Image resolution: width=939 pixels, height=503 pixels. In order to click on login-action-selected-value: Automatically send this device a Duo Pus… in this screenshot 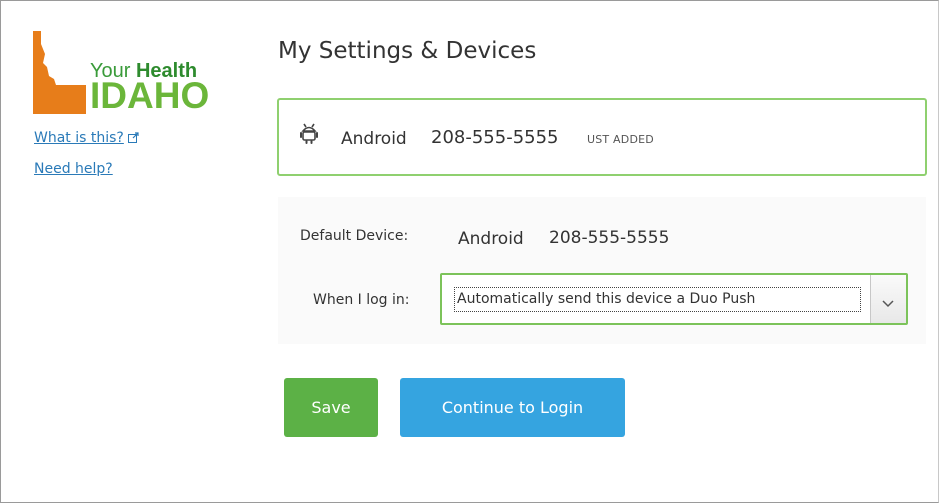, I will do `click(657, 299)`.